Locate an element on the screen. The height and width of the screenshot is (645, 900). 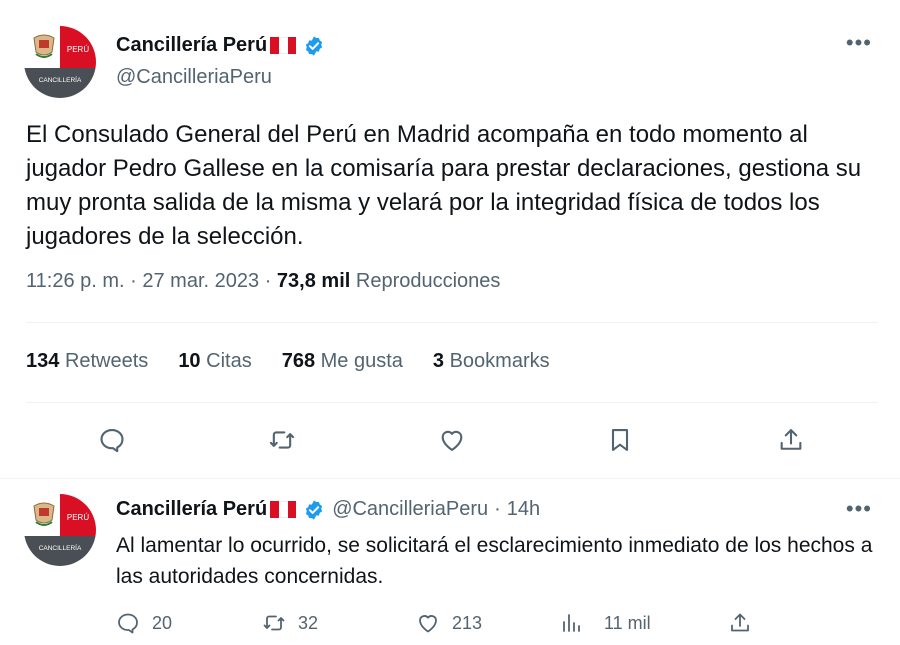
stat-count: 134 is located at coordinates (43, 361).